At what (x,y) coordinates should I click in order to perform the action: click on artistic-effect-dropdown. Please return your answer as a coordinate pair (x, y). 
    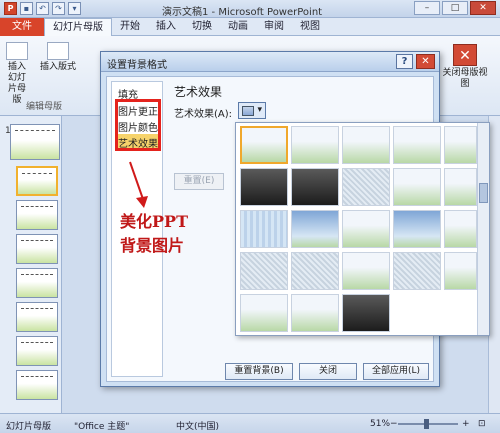
    Looking at the image, I should click on (252, 110).